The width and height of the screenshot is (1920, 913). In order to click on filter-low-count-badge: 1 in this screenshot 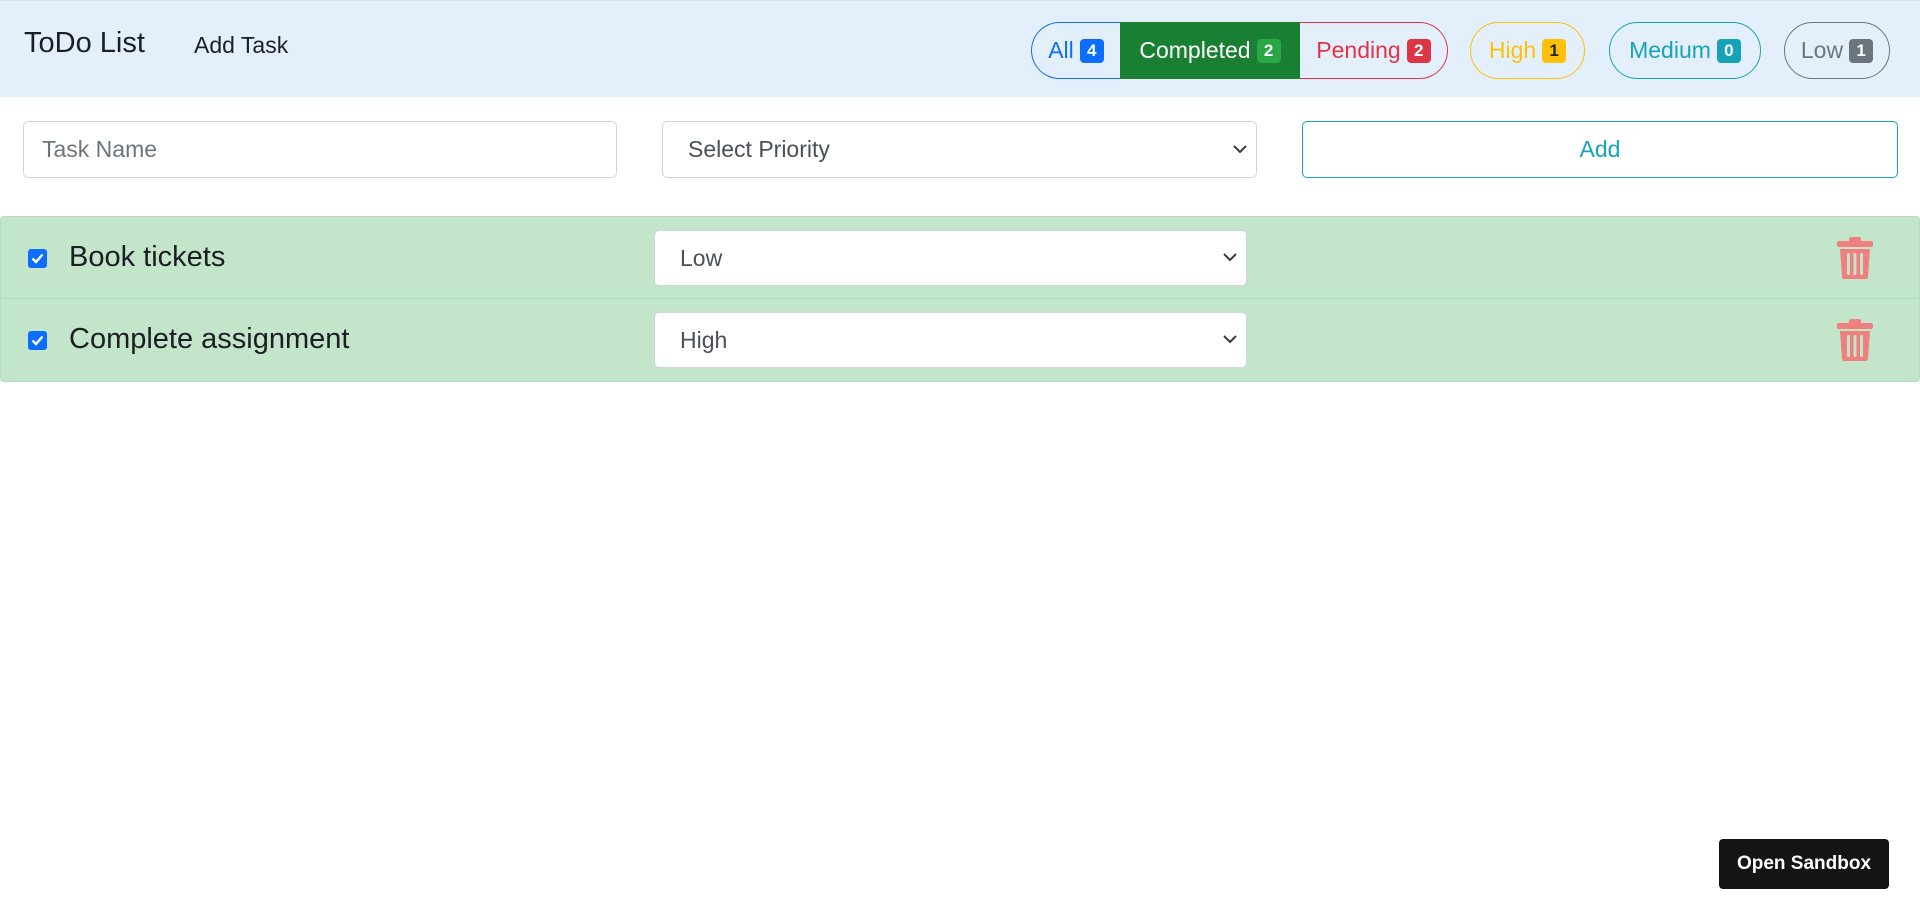, I will do `click(1861, 50)`.